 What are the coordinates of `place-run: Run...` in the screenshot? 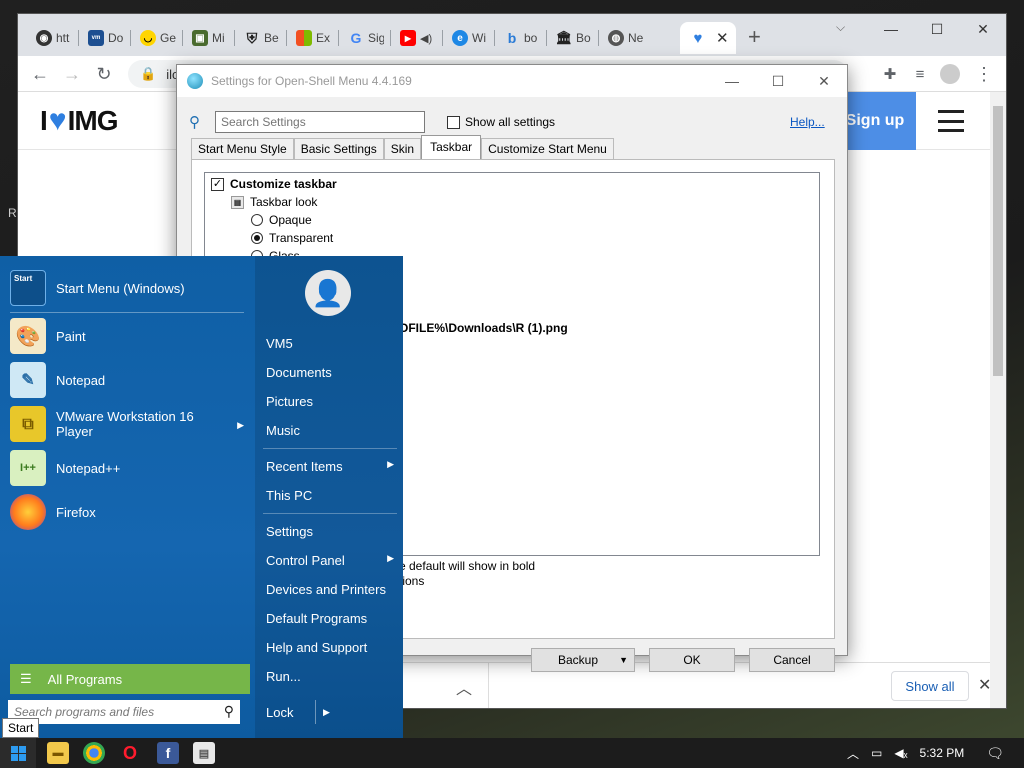 It's located at (332, 676).